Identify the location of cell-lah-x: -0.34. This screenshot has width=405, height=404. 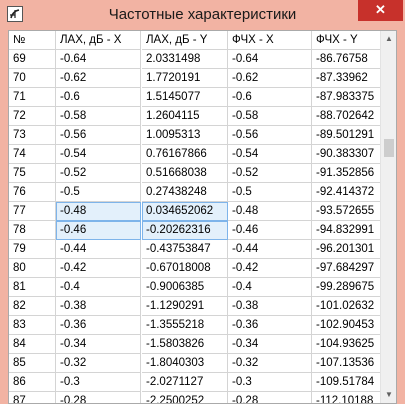
(98, 344).